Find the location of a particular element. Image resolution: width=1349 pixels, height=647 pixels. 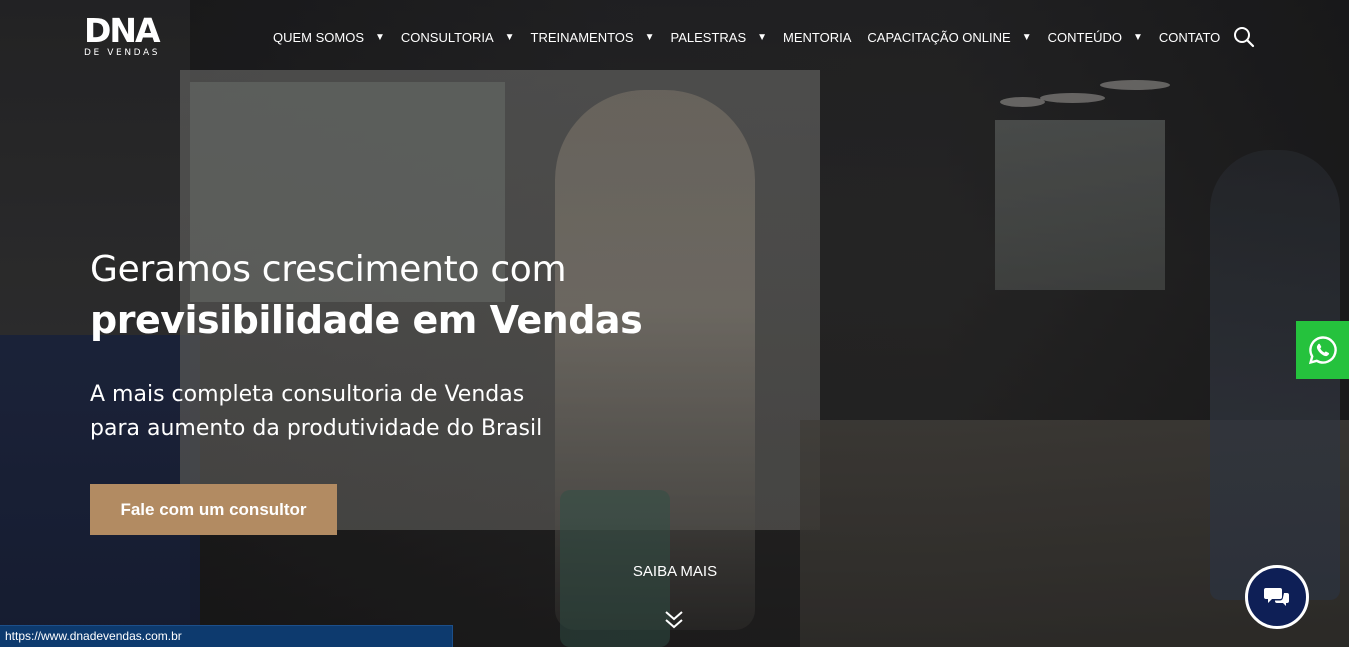

nav-item-label: CONTATO is located at coordinates (1189, 37).